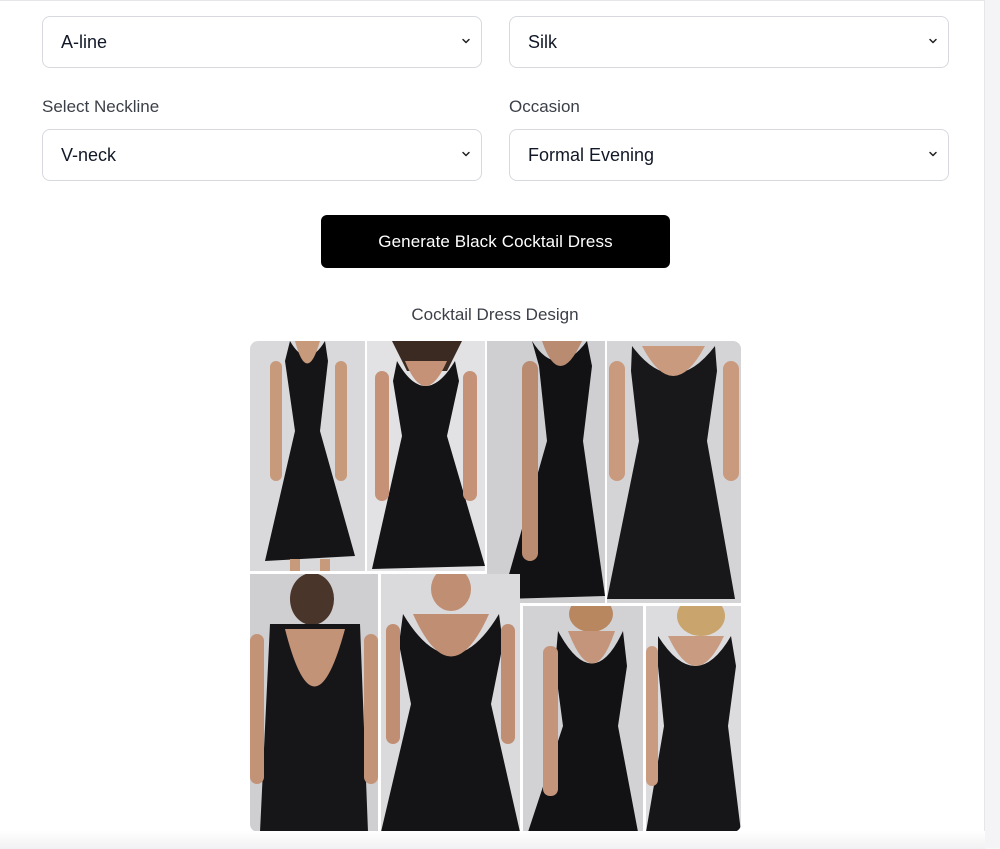 This screenshot has height=849, width=1000. Describe the element at coordinates (262, 155) in the screenshot. I see `neckline-select: V-neck` at that location.